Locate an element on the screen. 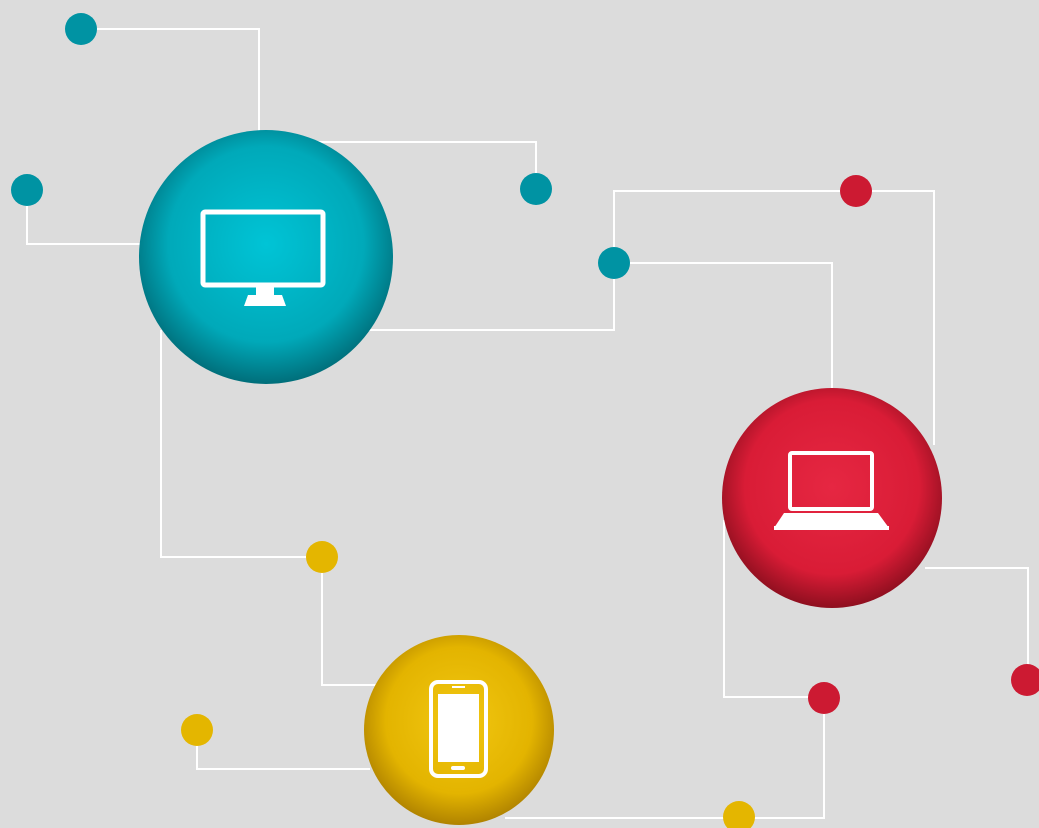 This screenshot has width=1039, height=828. mobile-hub is located at coordinates (459, 730).